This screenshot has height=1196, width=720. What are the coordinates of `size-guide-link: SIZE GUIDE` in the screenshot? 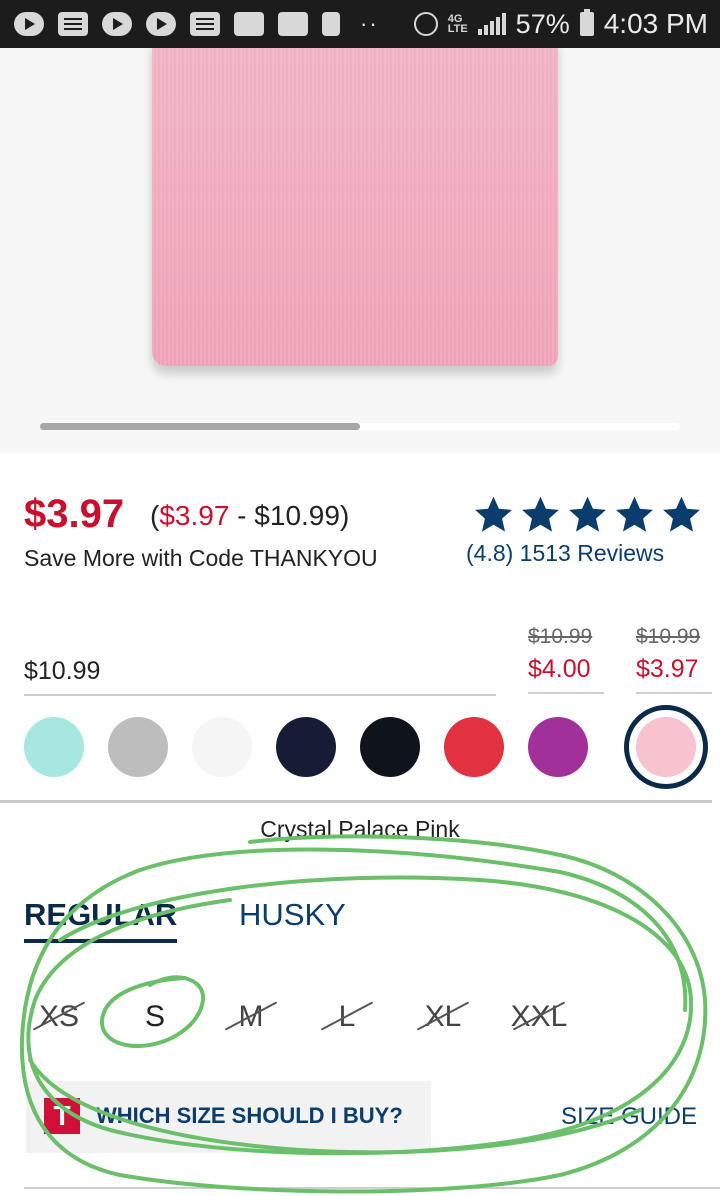 It's located at (629, 1117).